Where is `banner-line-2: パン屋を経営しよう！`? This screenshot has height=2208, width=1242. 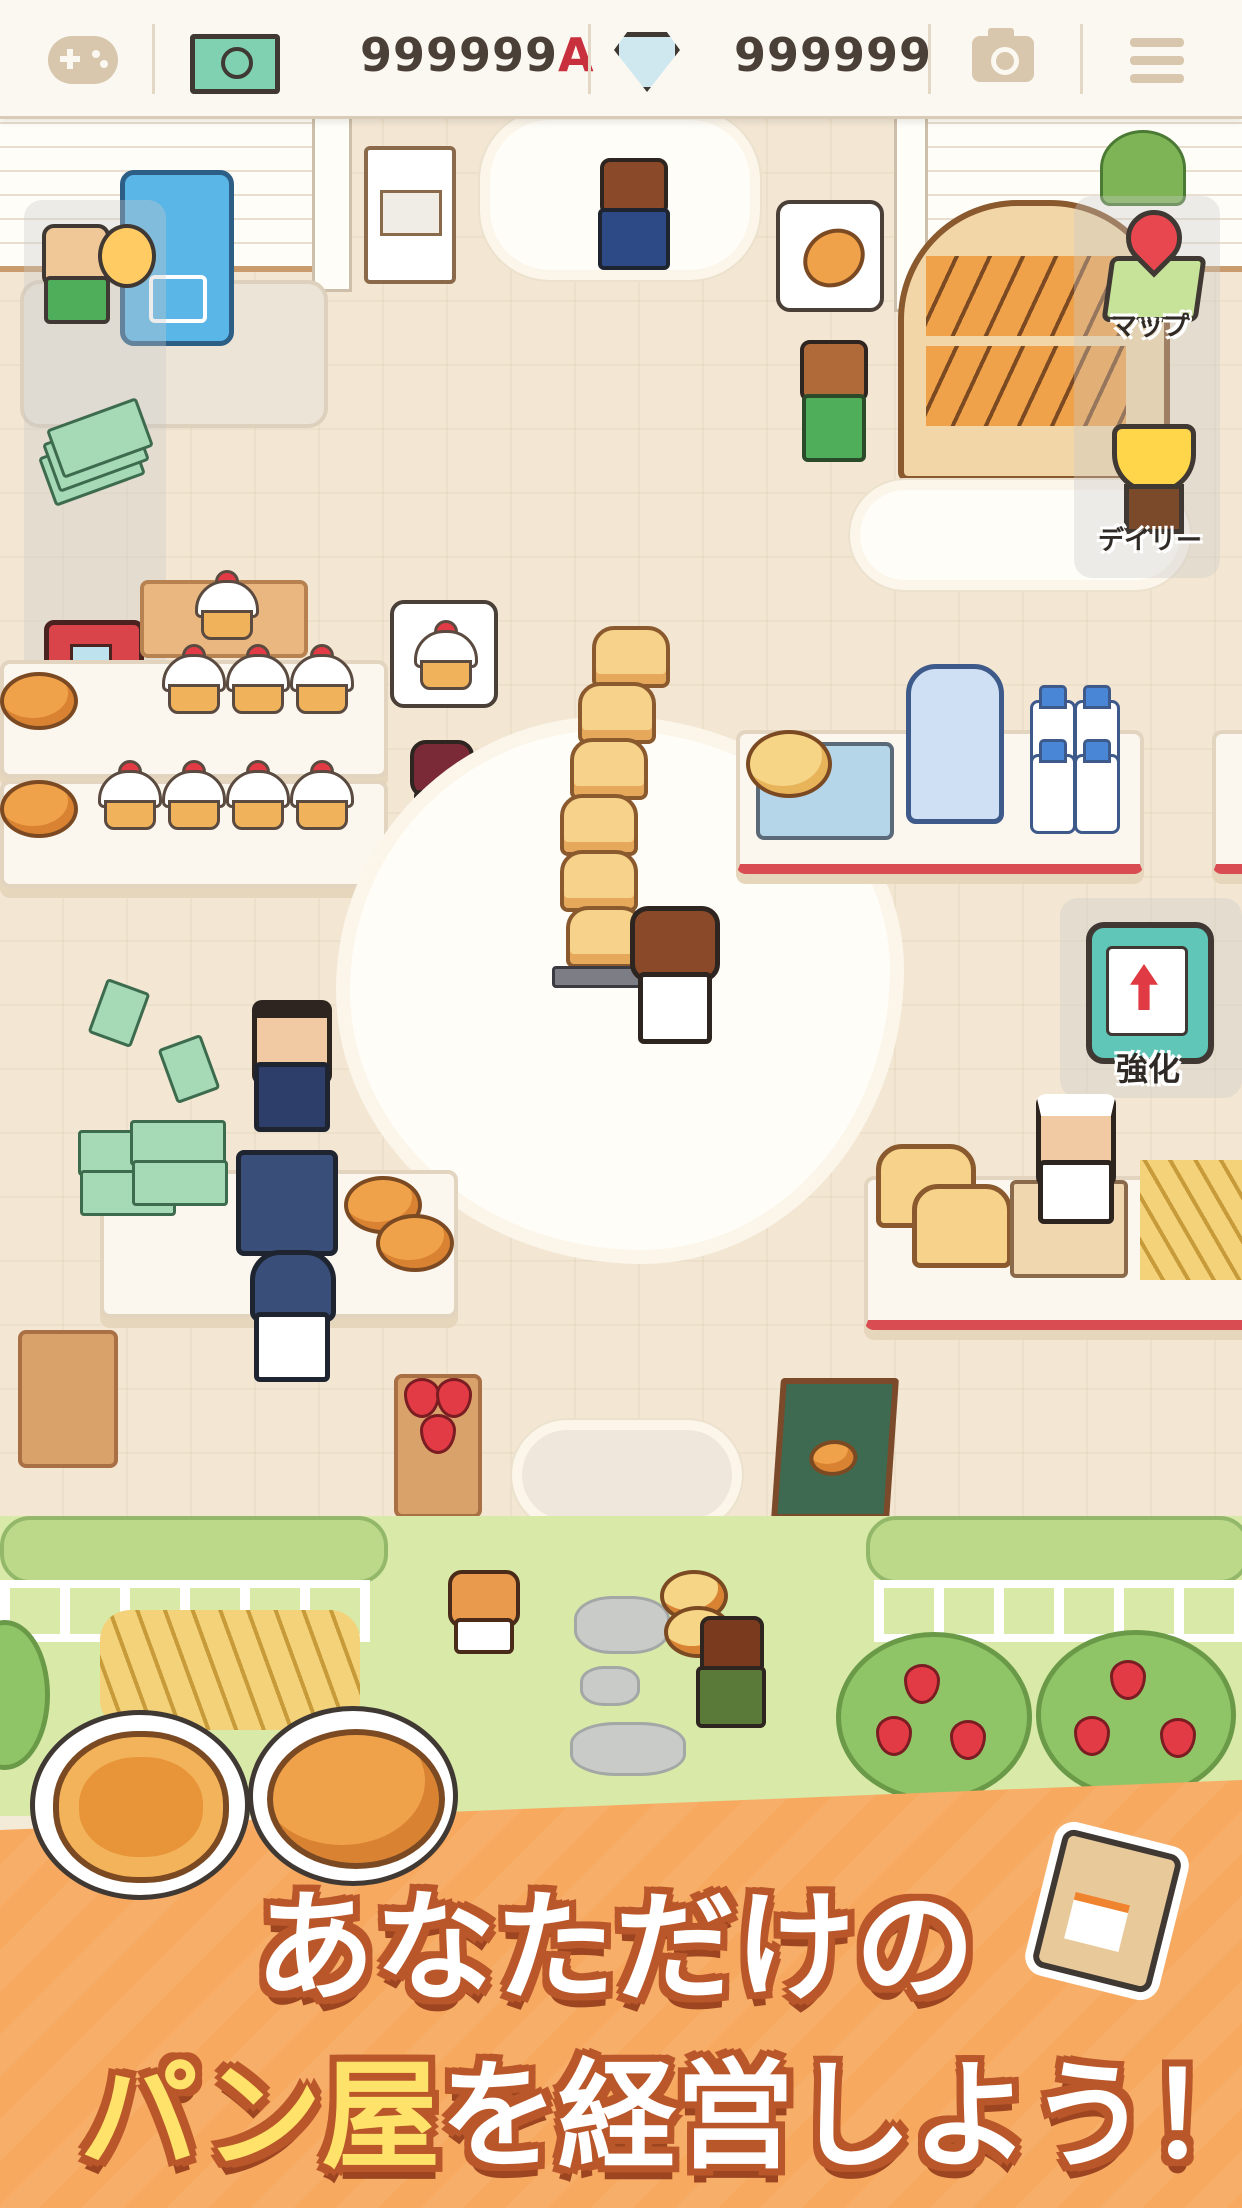 banner-line-2: パン屋を経営しよう！ is located at coordinates (661, 2105).